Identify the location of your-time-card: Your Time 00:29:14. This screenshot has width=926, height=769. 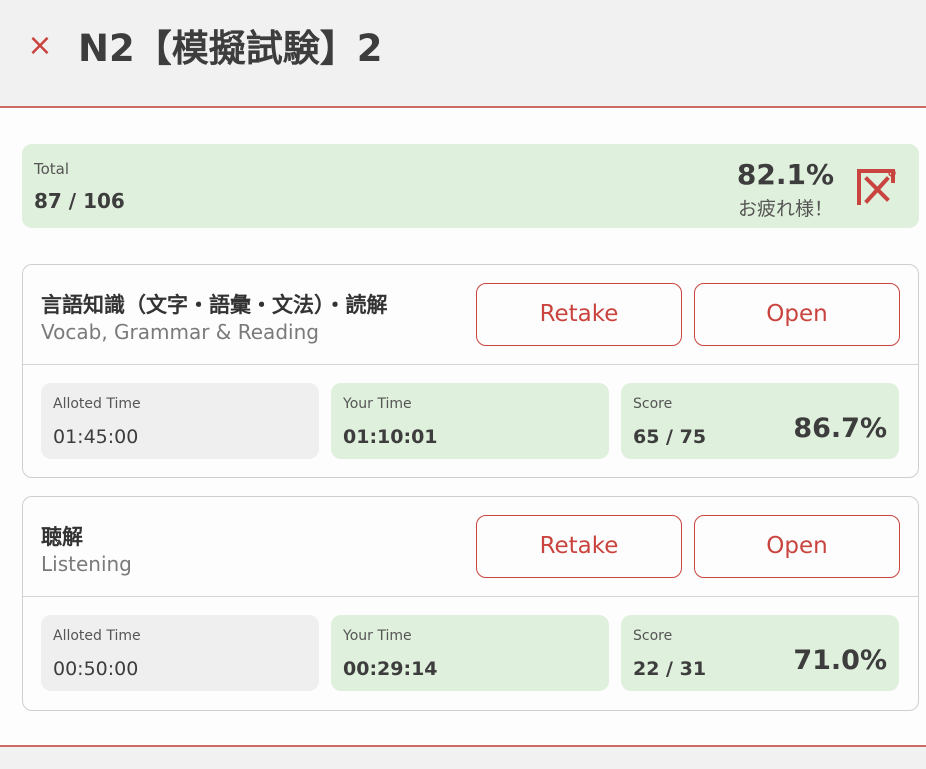
(470, 653).